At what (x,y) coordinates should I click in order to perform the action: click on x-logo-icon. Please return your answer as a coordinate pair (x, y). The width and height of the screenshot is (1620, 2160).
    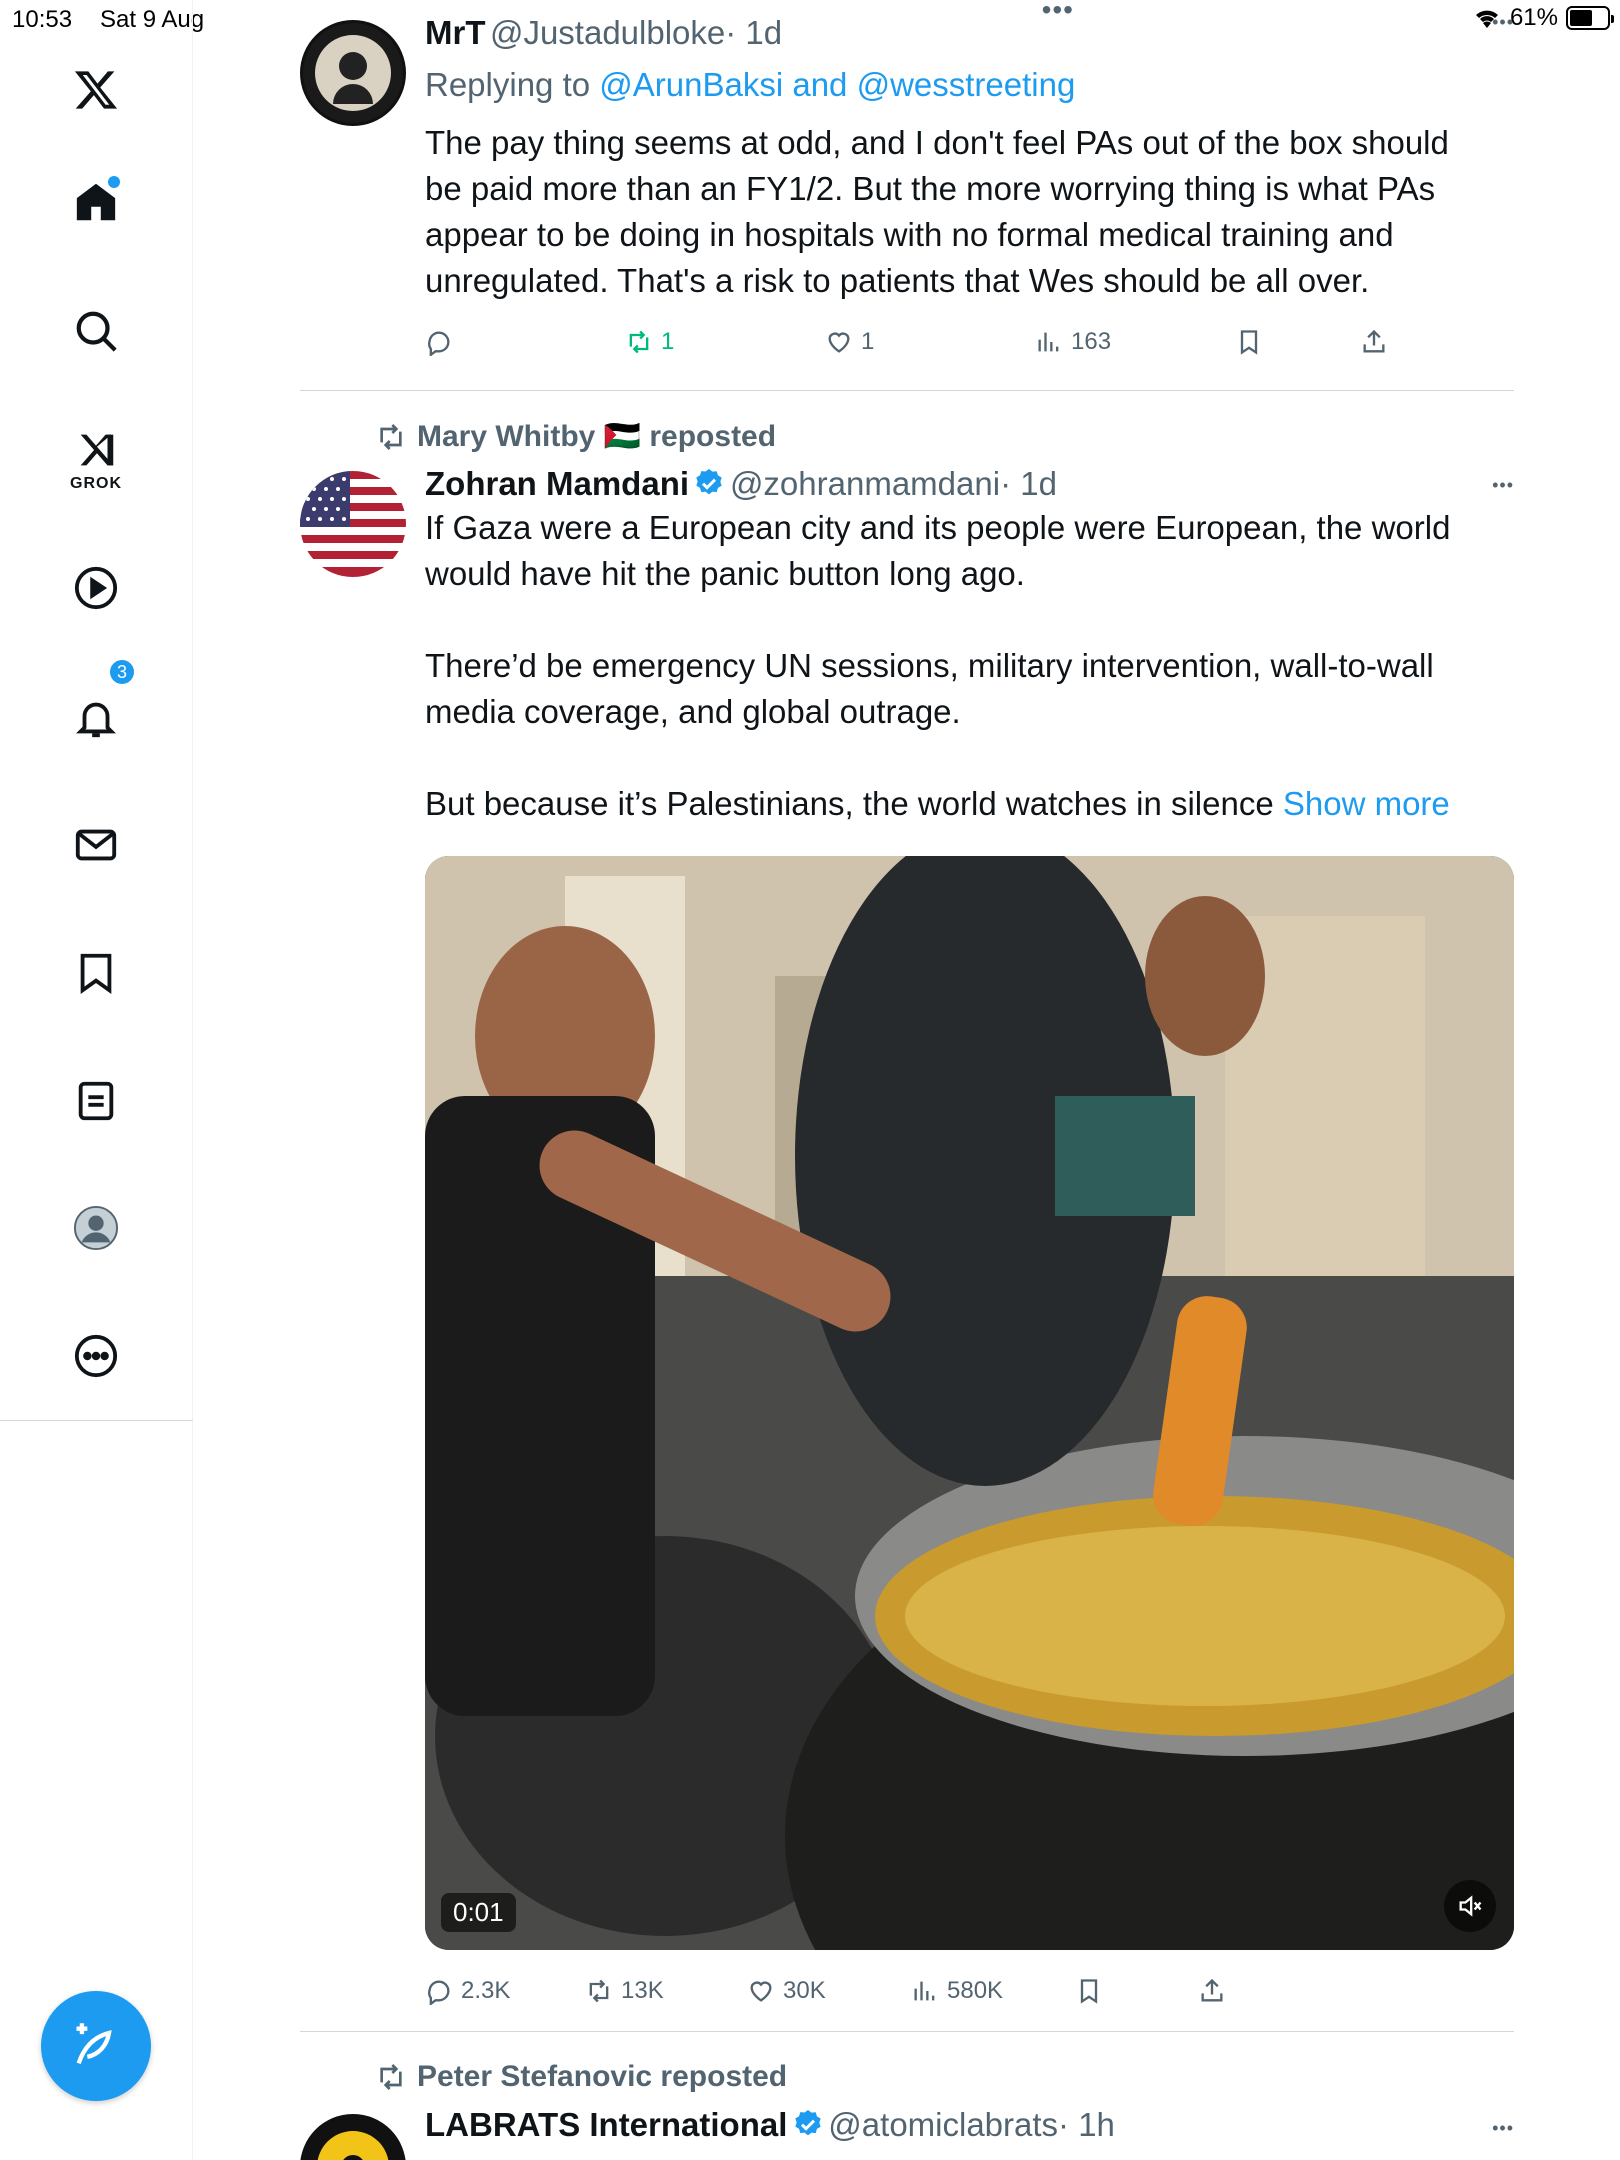
    Looking at the image, I should click on (96, 90).